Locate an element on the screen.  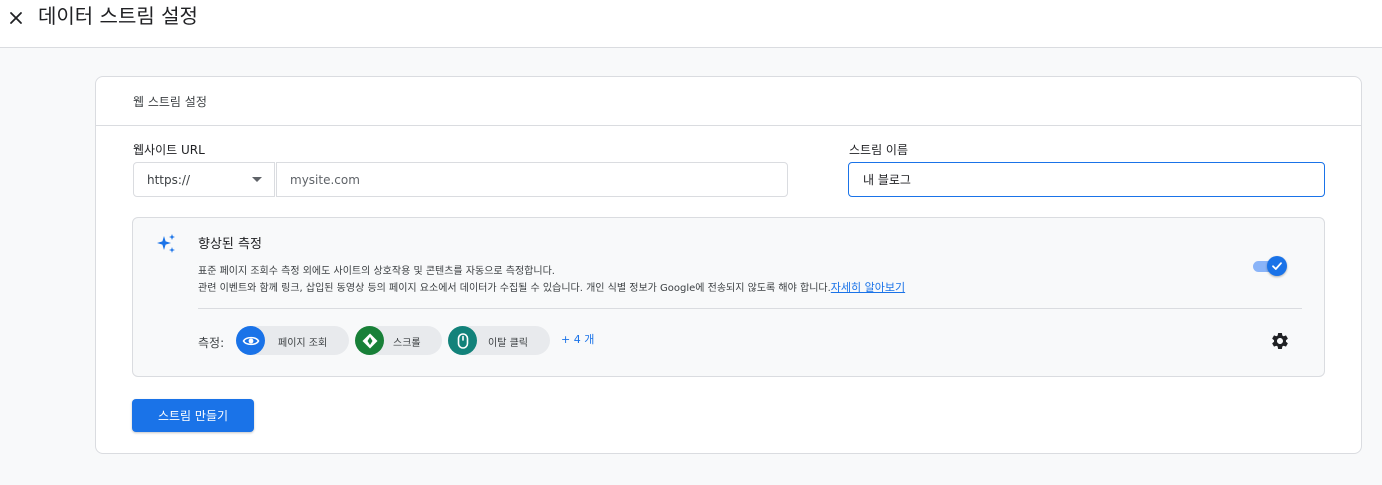
settings-button is located at coordinates (1280, 341).